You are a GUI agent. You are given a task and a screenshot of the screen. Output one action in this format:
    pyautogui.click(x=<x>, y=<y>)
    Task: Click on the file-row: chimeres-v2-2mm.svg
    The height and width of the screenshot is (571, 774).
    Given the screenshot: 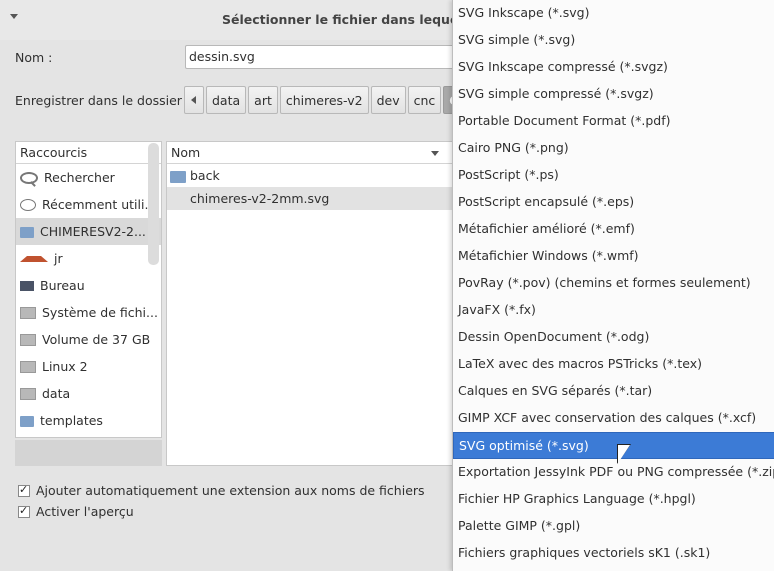 What is the action you would take?
    pyautogui.click(x=311, y=198)
    